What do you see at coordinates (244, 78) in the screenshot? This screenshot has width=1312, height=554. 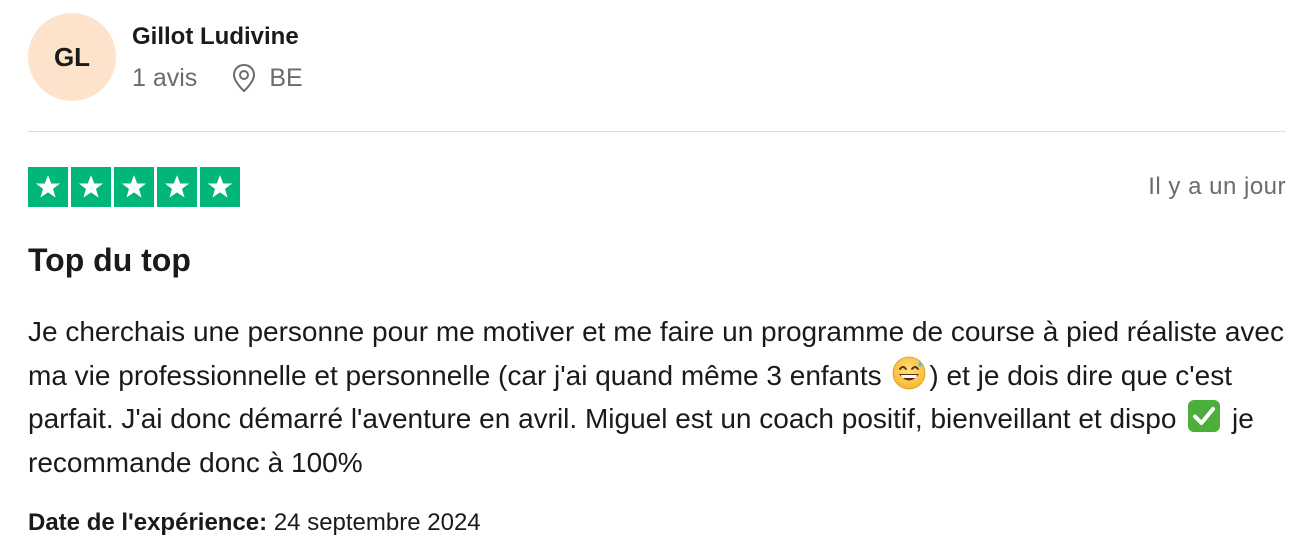 I see `location-pin-icon` at bounding box center [244, 78].